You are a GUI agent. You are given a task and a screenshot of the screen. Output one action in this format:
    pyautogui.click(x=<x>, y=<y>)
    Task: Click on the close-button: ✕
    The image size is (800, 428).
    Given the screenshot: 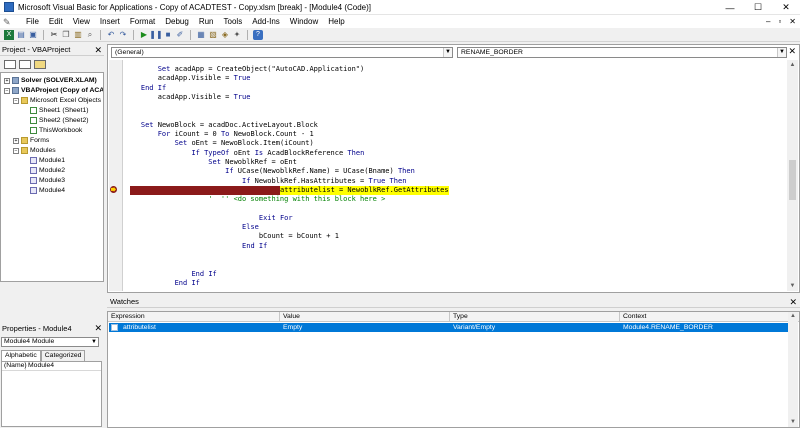 What is the action you would take?
    pyautogui.click(x=786, y=7)
    